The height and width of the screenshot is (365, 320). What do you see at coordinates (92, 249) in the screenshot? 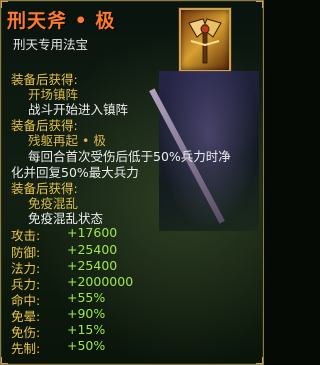
I see `stat-value-defense: +25400` at bounding box center [92, 249].